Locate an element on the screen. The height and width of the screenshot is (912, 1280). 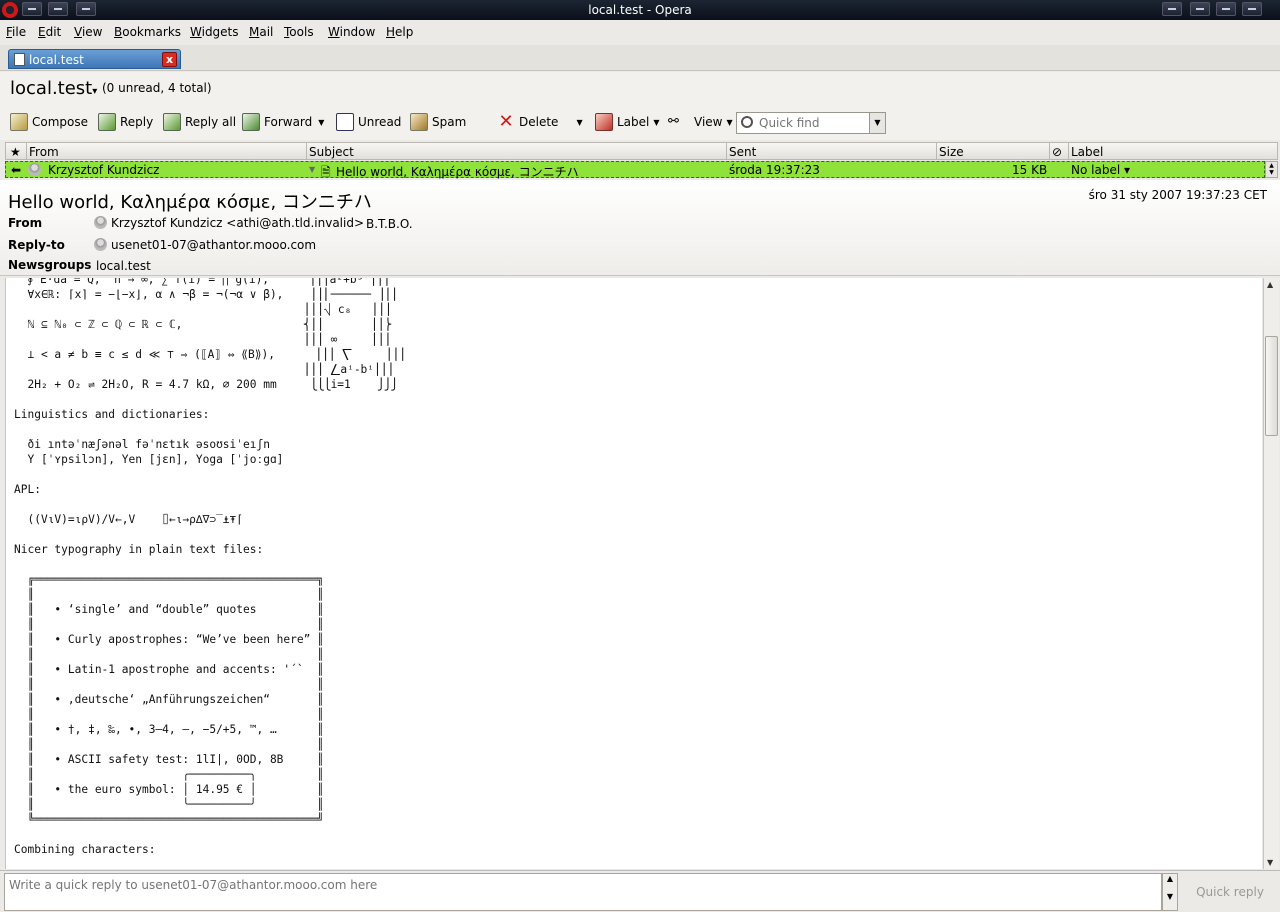
row-label-dropdown: No label ▾ is located at coordinates (1100, 170).